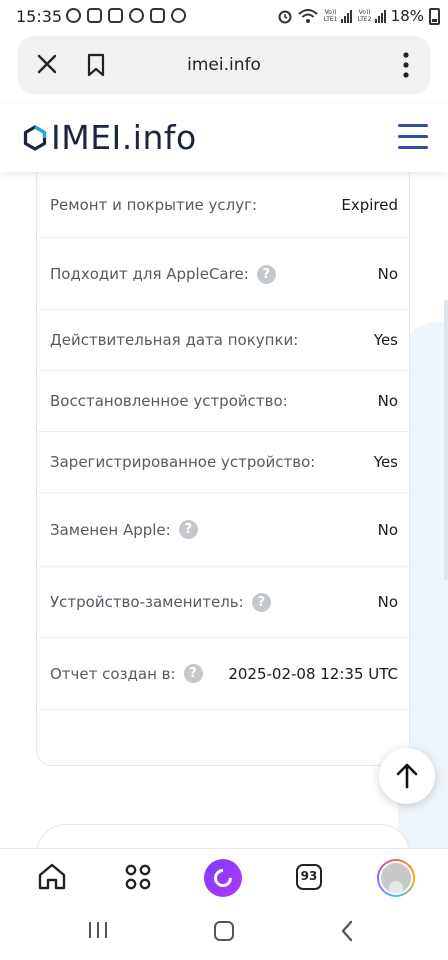 Image resolution: width=448 pixels, height=960 pixels. I want to click on info-row-label: Ремонт и покрытие услуг:, so click(153, 205).